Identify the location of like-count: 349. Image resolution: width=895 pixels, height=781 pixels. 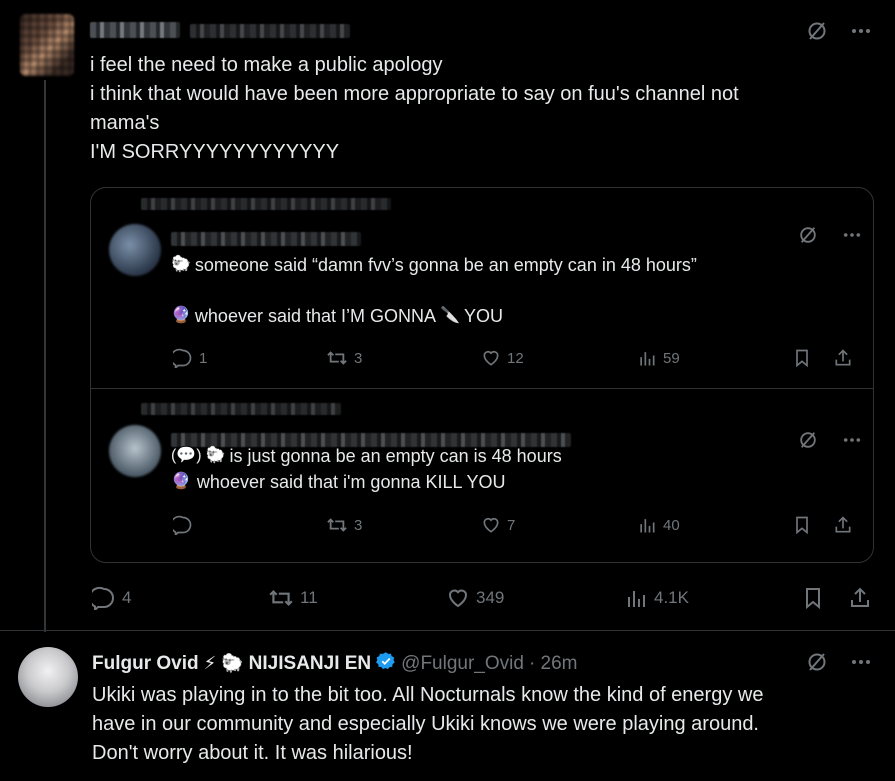
(490, 597).